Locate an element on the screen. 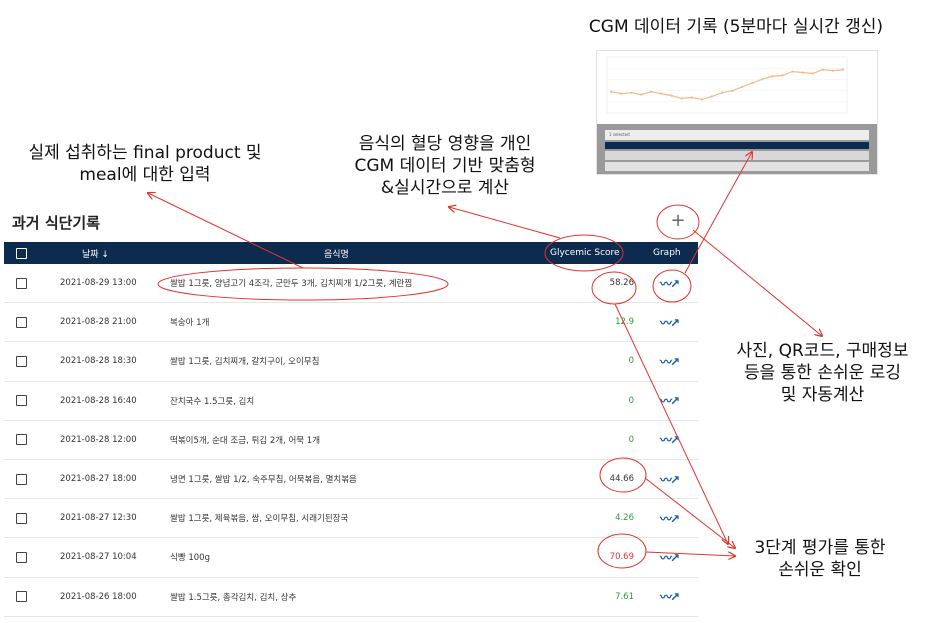  row-date: 2021-08-28 18:30 is located at coordinates (98, 361).